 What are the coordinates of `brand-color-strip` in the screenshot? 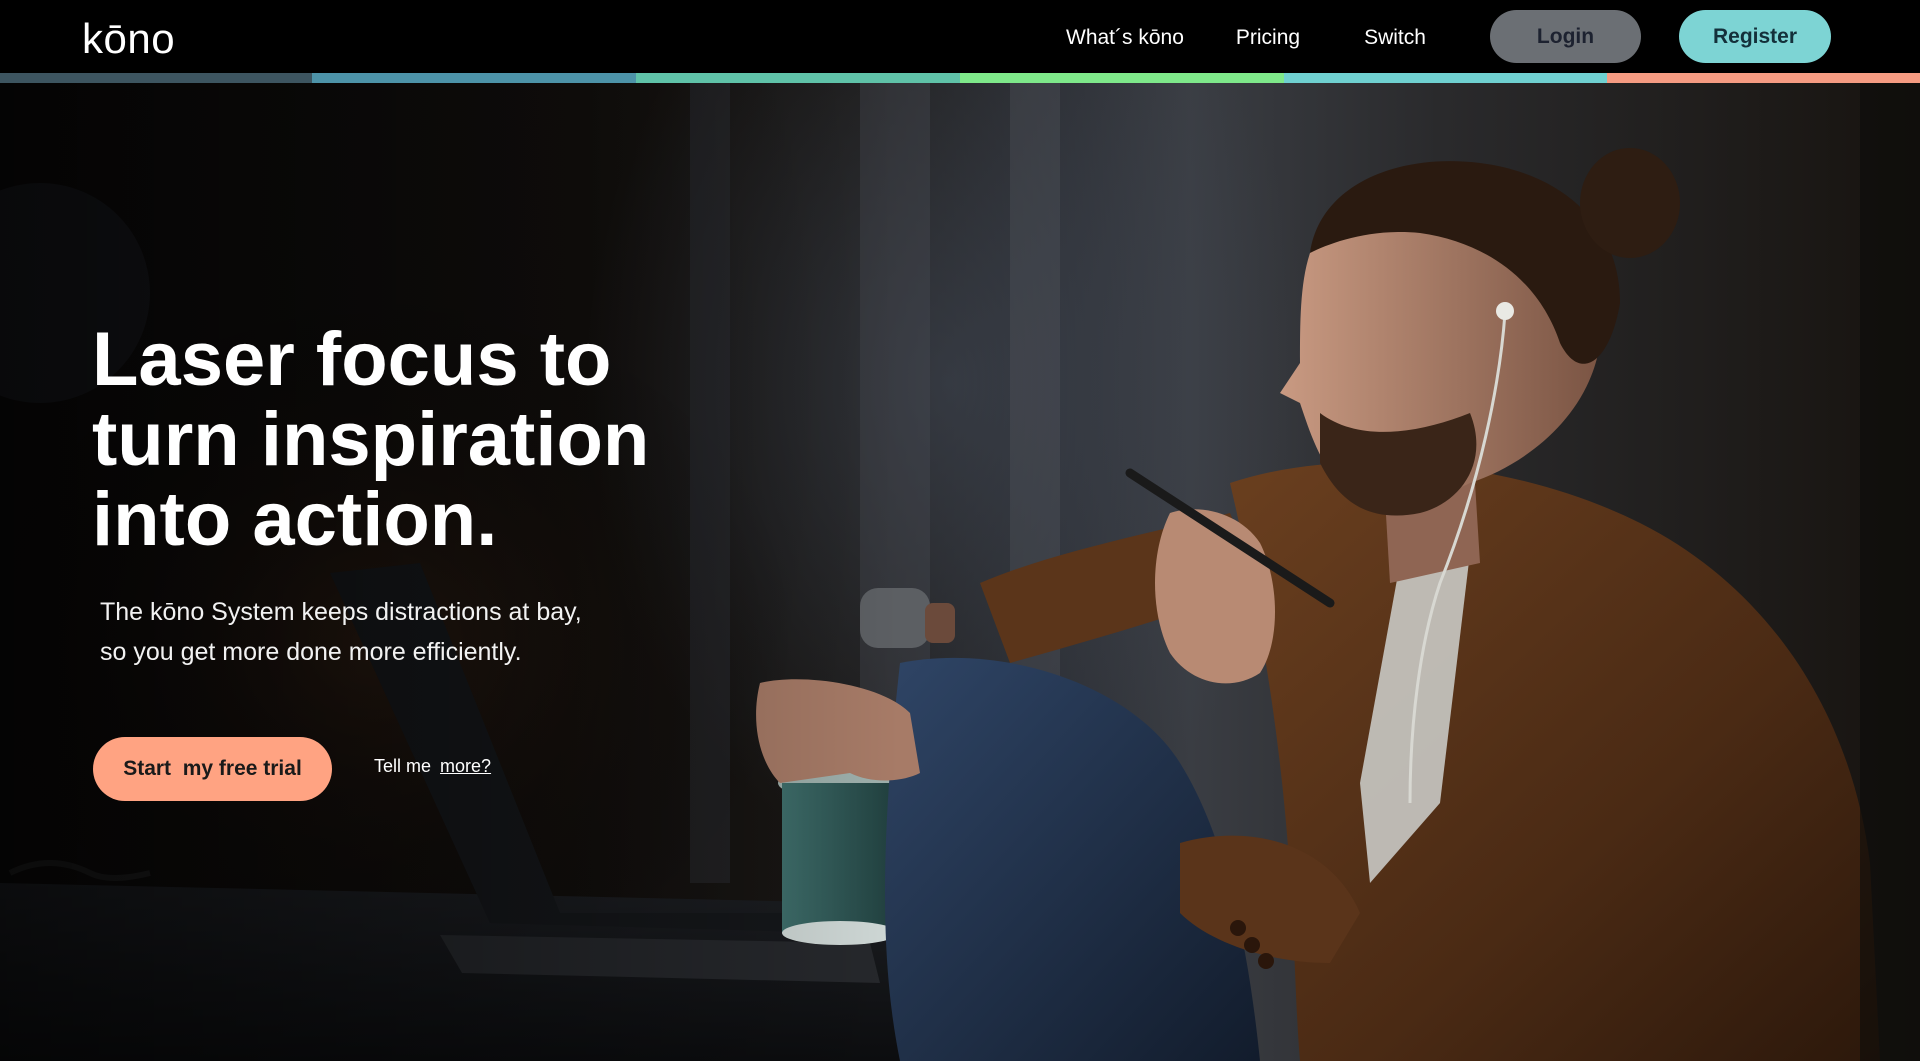 It's located at (960, 78).